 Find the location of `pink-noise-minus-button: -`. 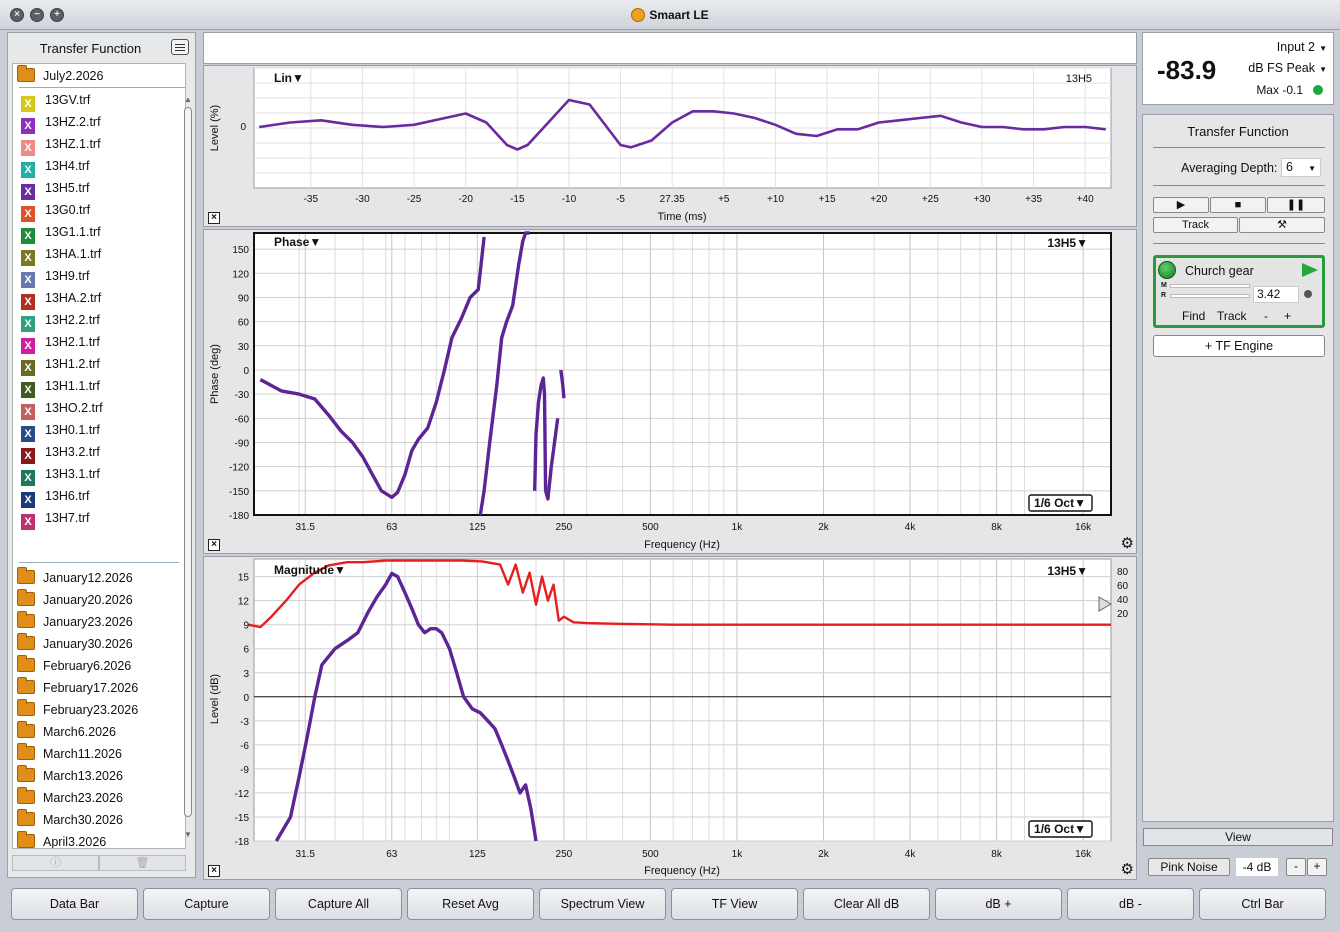

pink-noise-minus-button: - is located at coordinates (1296, 867).